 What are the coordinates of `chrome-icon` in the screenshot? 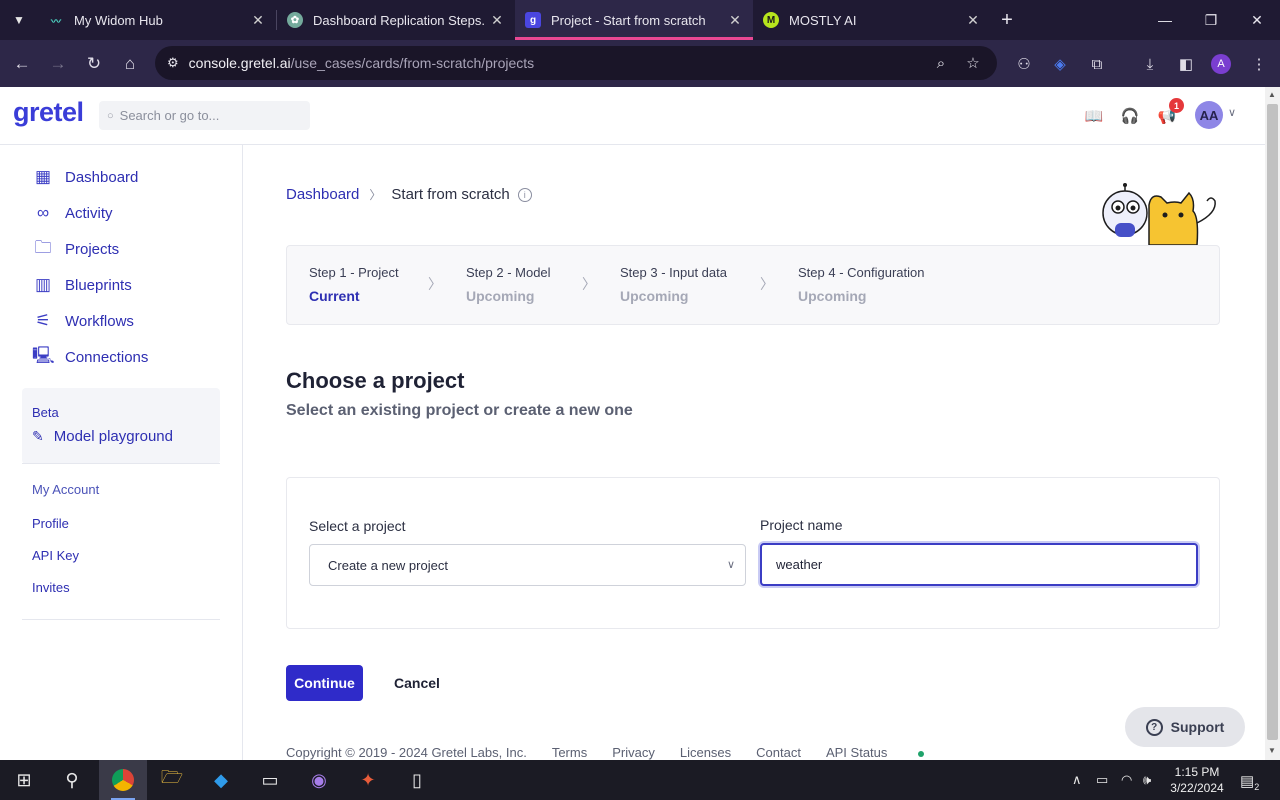 It's located at (123, 780).